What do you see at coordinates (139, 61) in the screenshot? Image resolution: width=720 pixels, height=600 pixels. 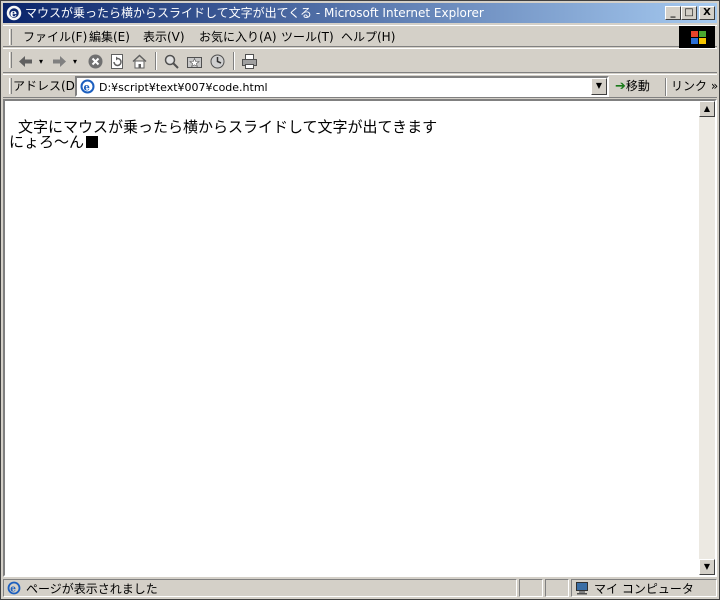 I see `home-icon` at bounding box center [139, 61].